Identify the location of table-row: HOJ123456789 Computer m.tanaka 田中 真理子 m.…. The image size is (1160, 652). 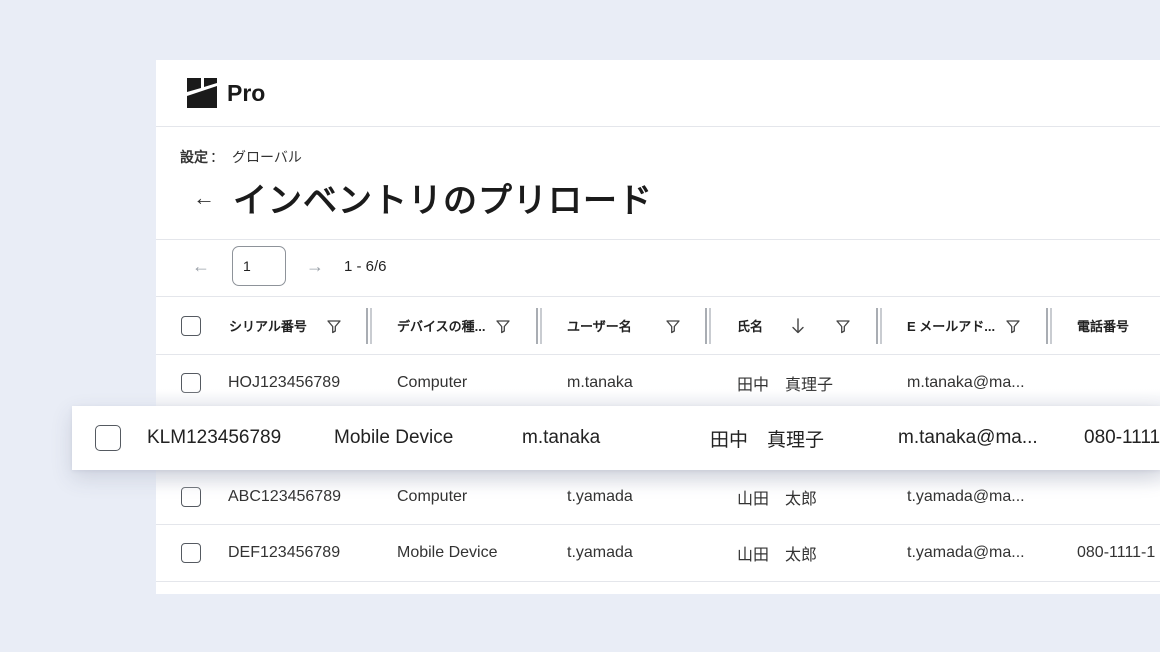
(658, 383).